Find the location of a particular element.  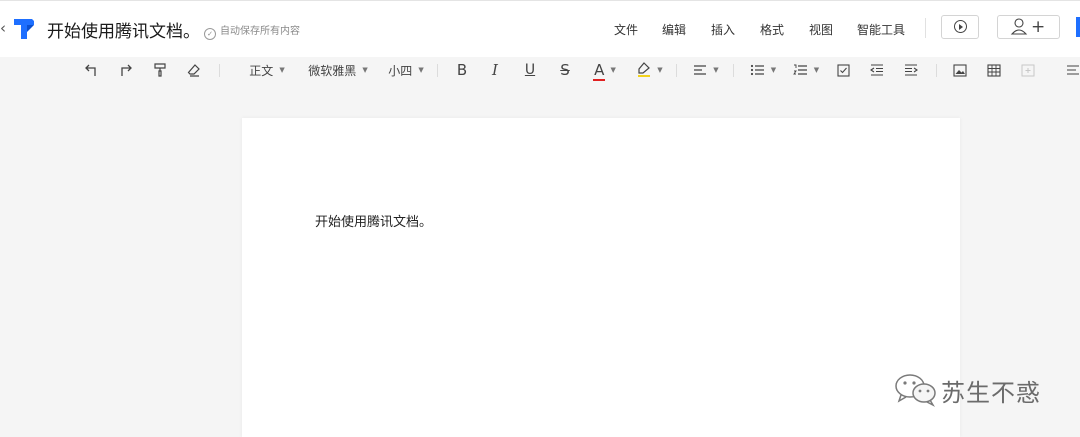

strikethrough-button: S is located at coordinates (565, 70).